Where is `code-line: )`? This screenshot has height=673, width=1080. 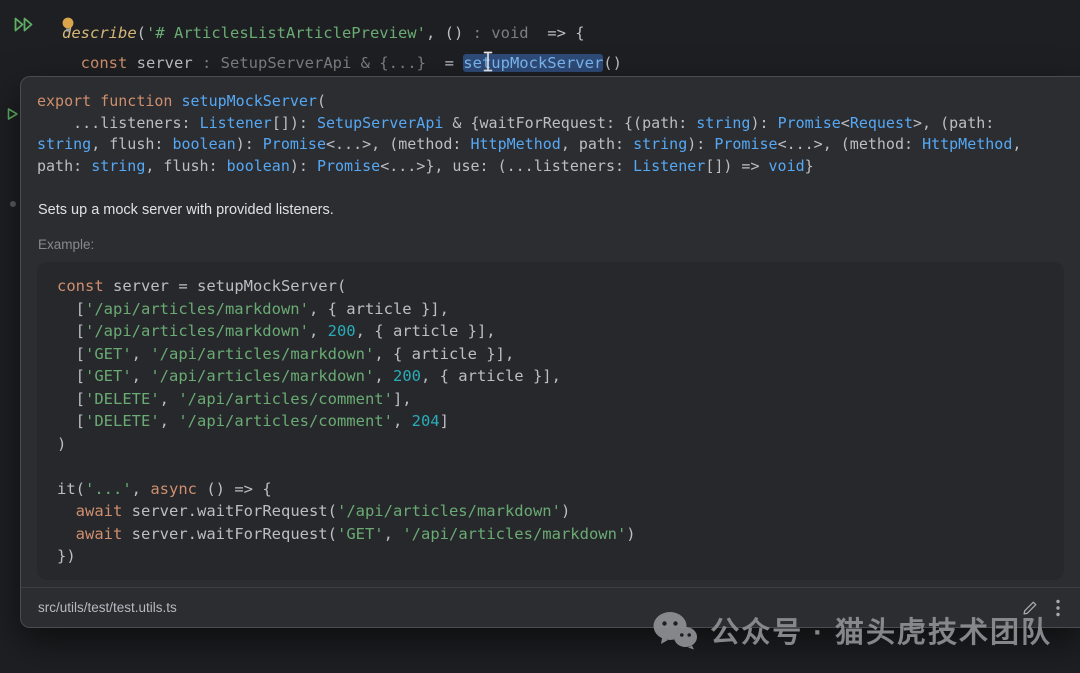
code-line: ) is located at coordinates (560, 444).